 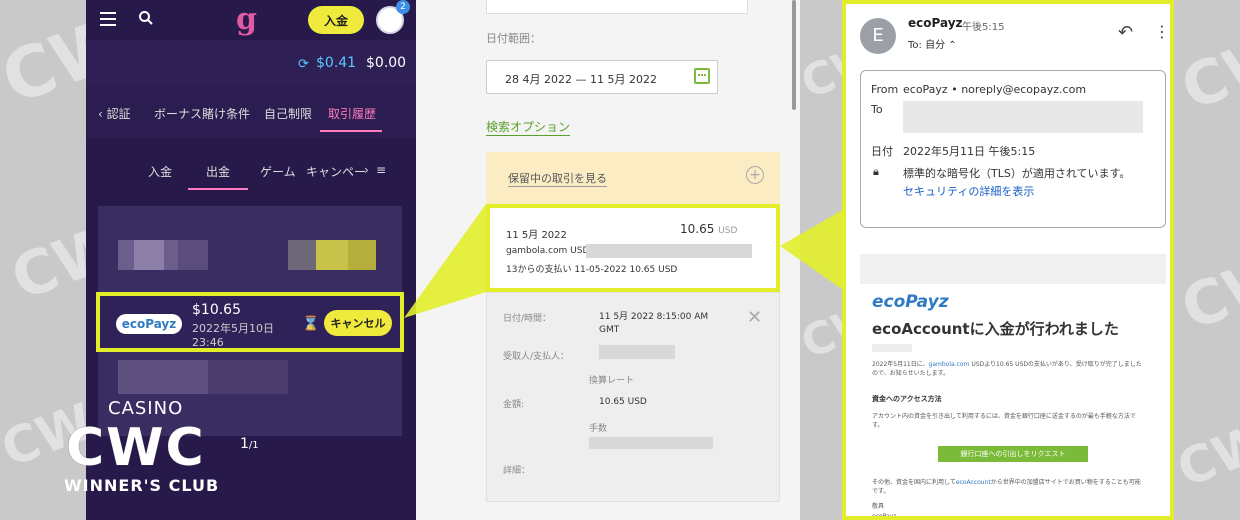 What do you see at coordinates (445, 261) in the screenshot?
I see `callout-left` at bounding box center [445, 261].